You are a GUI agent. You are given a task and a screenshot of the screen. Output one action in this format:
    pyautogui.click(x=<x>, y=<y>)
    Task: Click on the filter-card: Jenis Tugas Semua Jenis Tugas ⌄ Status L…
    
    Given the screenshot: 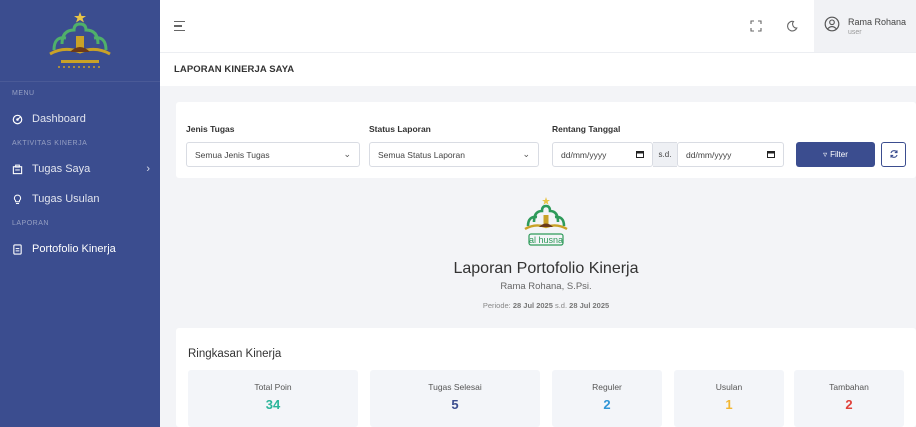 What is the action you would take?
    pyautogui.click(x=546, y=140)
    